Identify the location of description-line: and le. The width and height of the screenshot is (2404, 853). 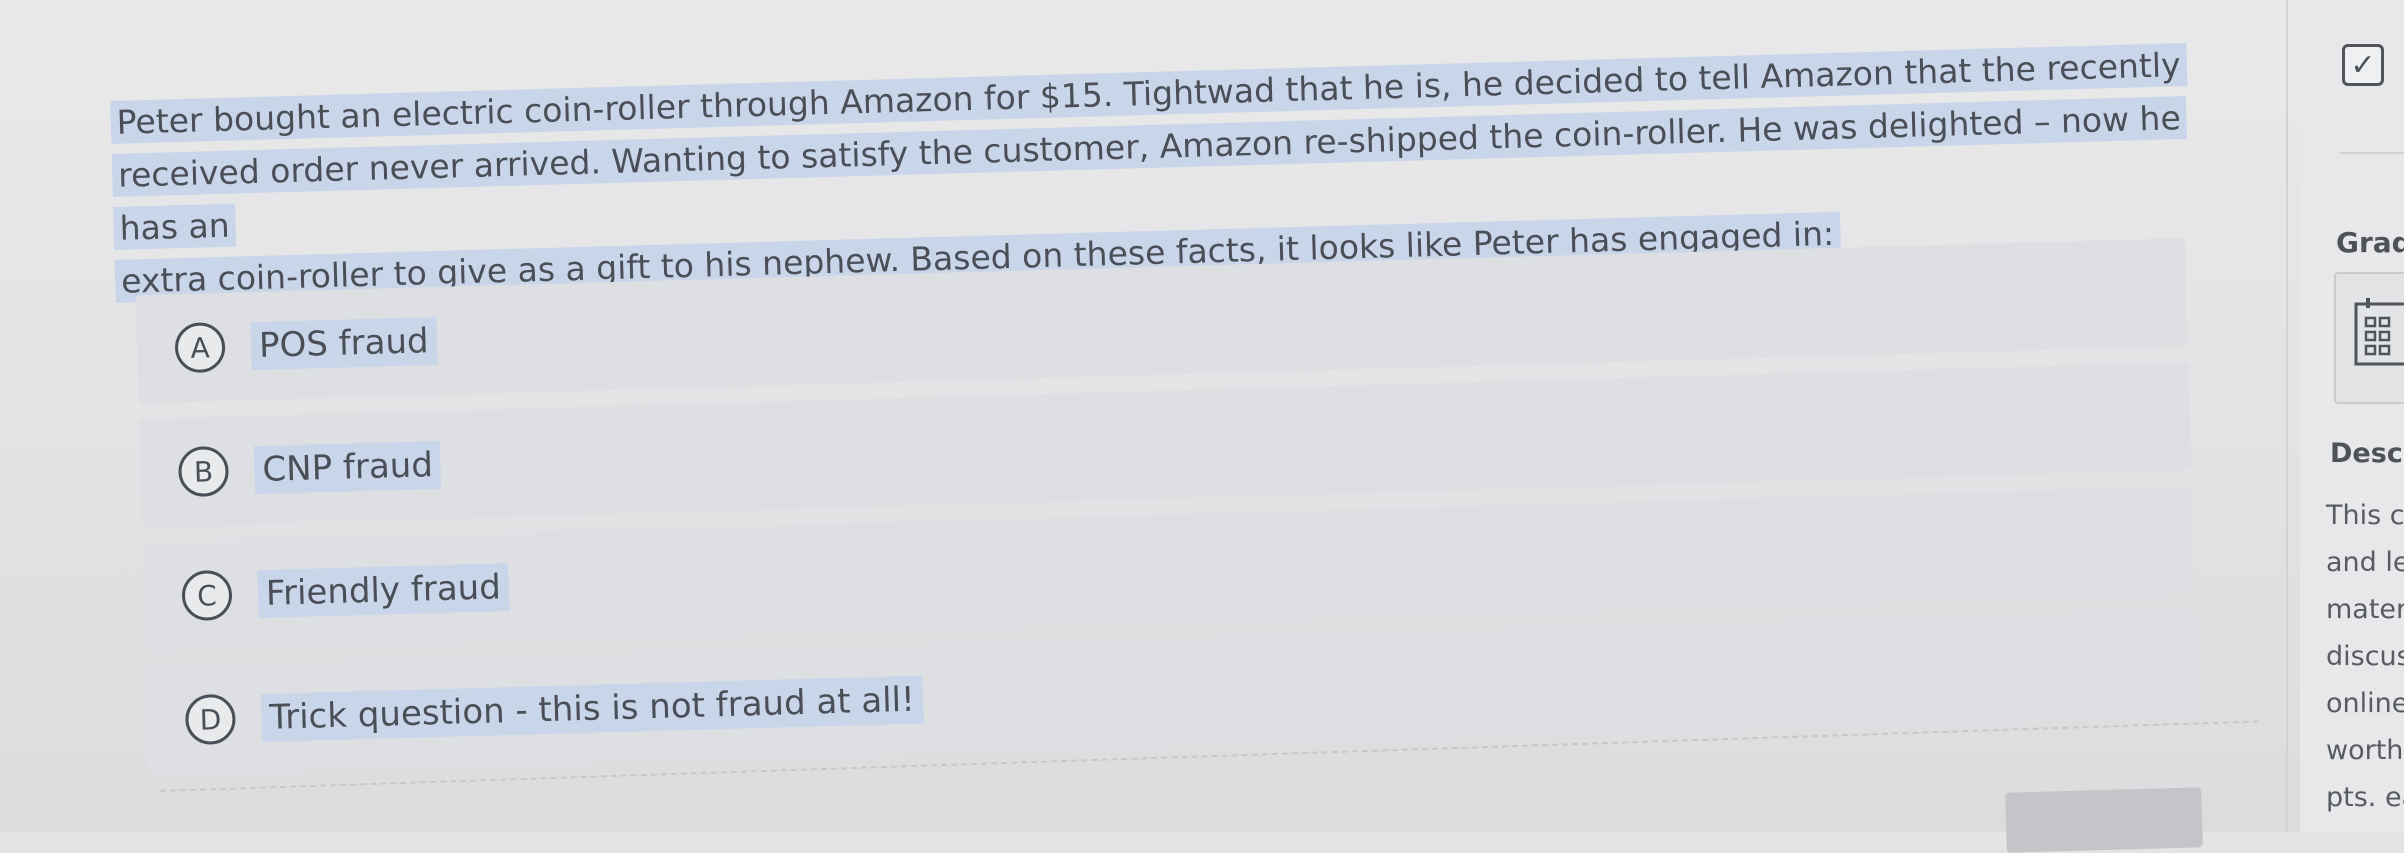
(2365, 562).